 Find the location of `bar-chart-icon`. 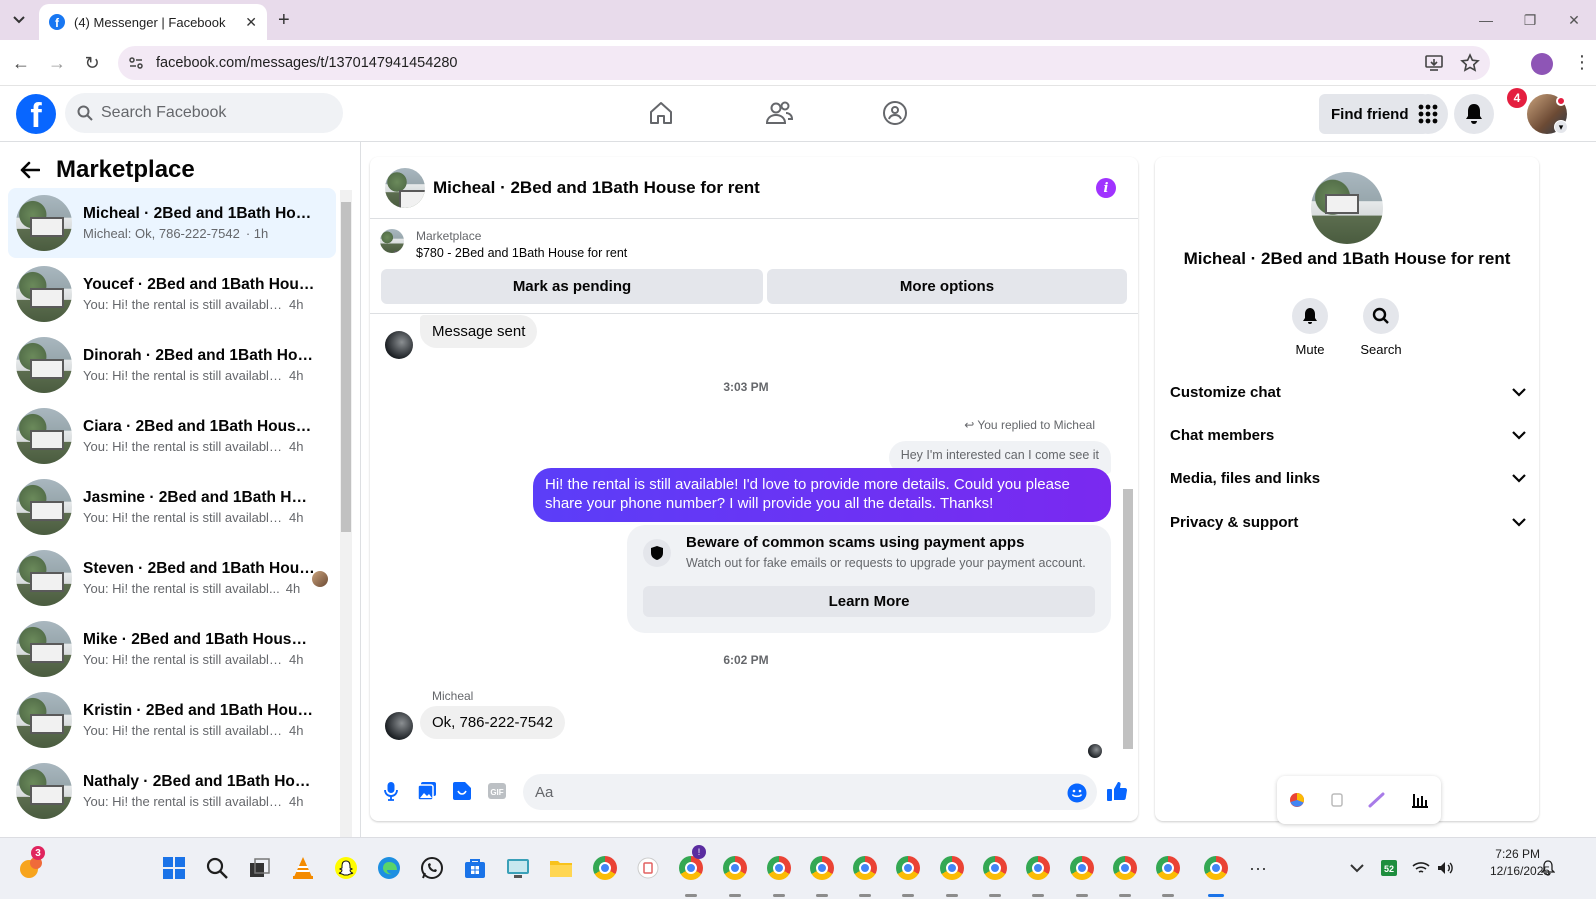

bar-chart-icon is located at coordinates (1420, 800).